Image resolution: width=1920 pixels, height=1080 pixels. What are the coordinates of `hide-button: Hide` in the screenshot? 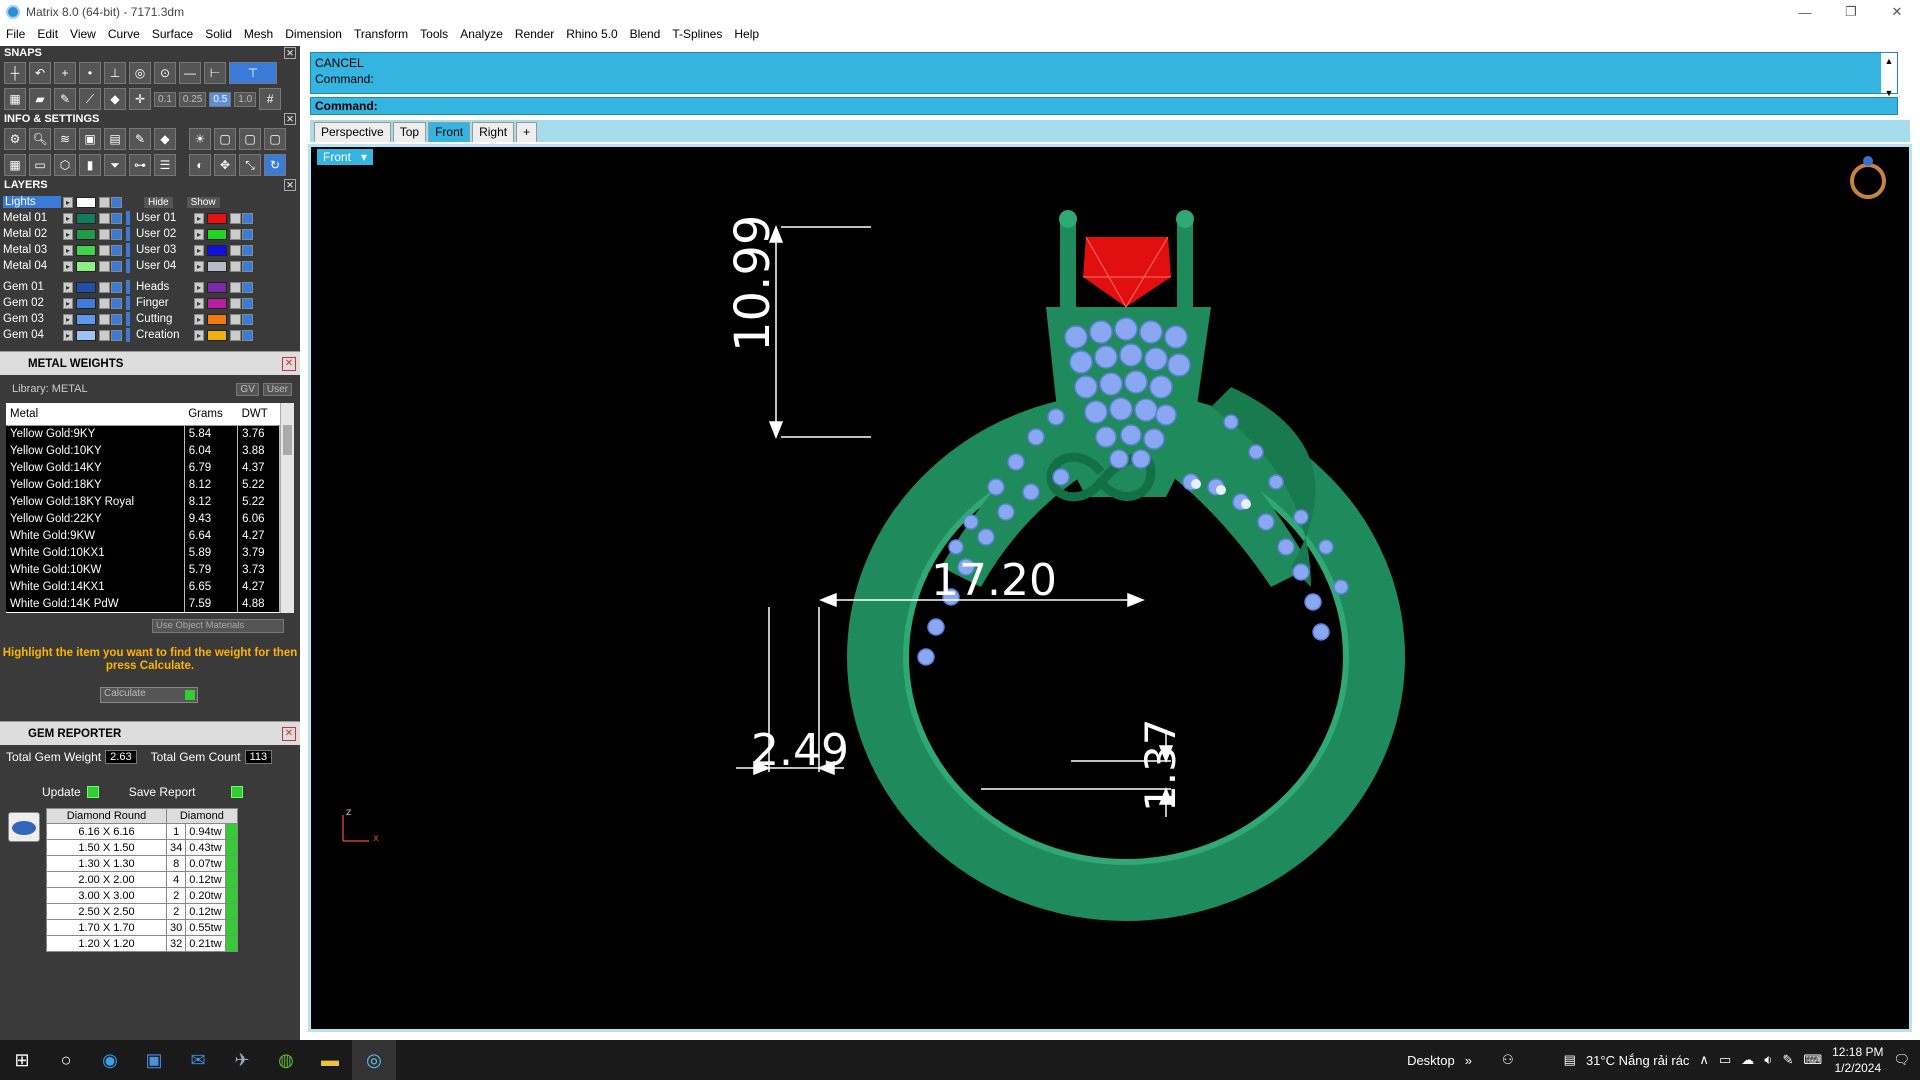 It's located at (158, 202).